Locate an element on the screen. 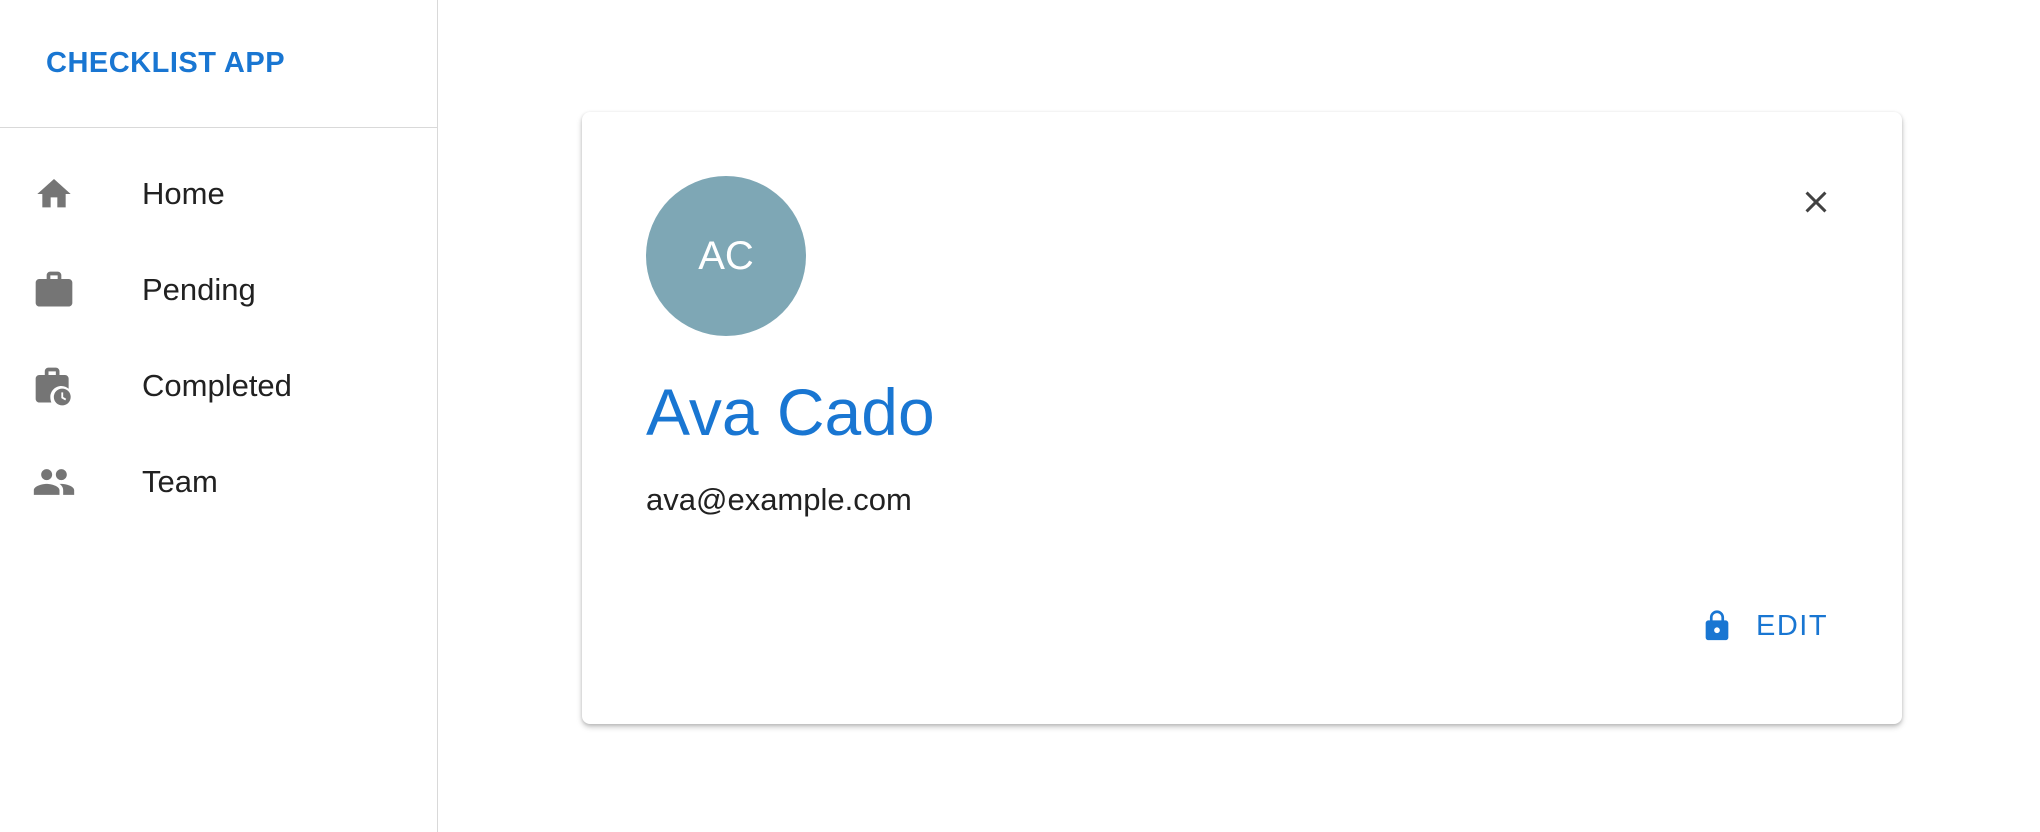 The height and width of the screenshot is (832, 2040). sidebar-item-team: Team is located at coordinates (218, 482).